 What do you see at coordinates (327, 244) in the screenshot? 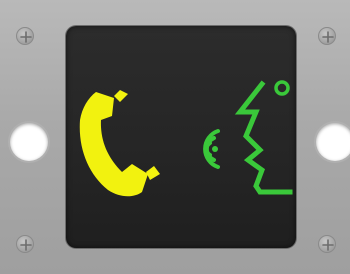
I see `bottom-right-screw-icon` at bounding box center [327, 244].